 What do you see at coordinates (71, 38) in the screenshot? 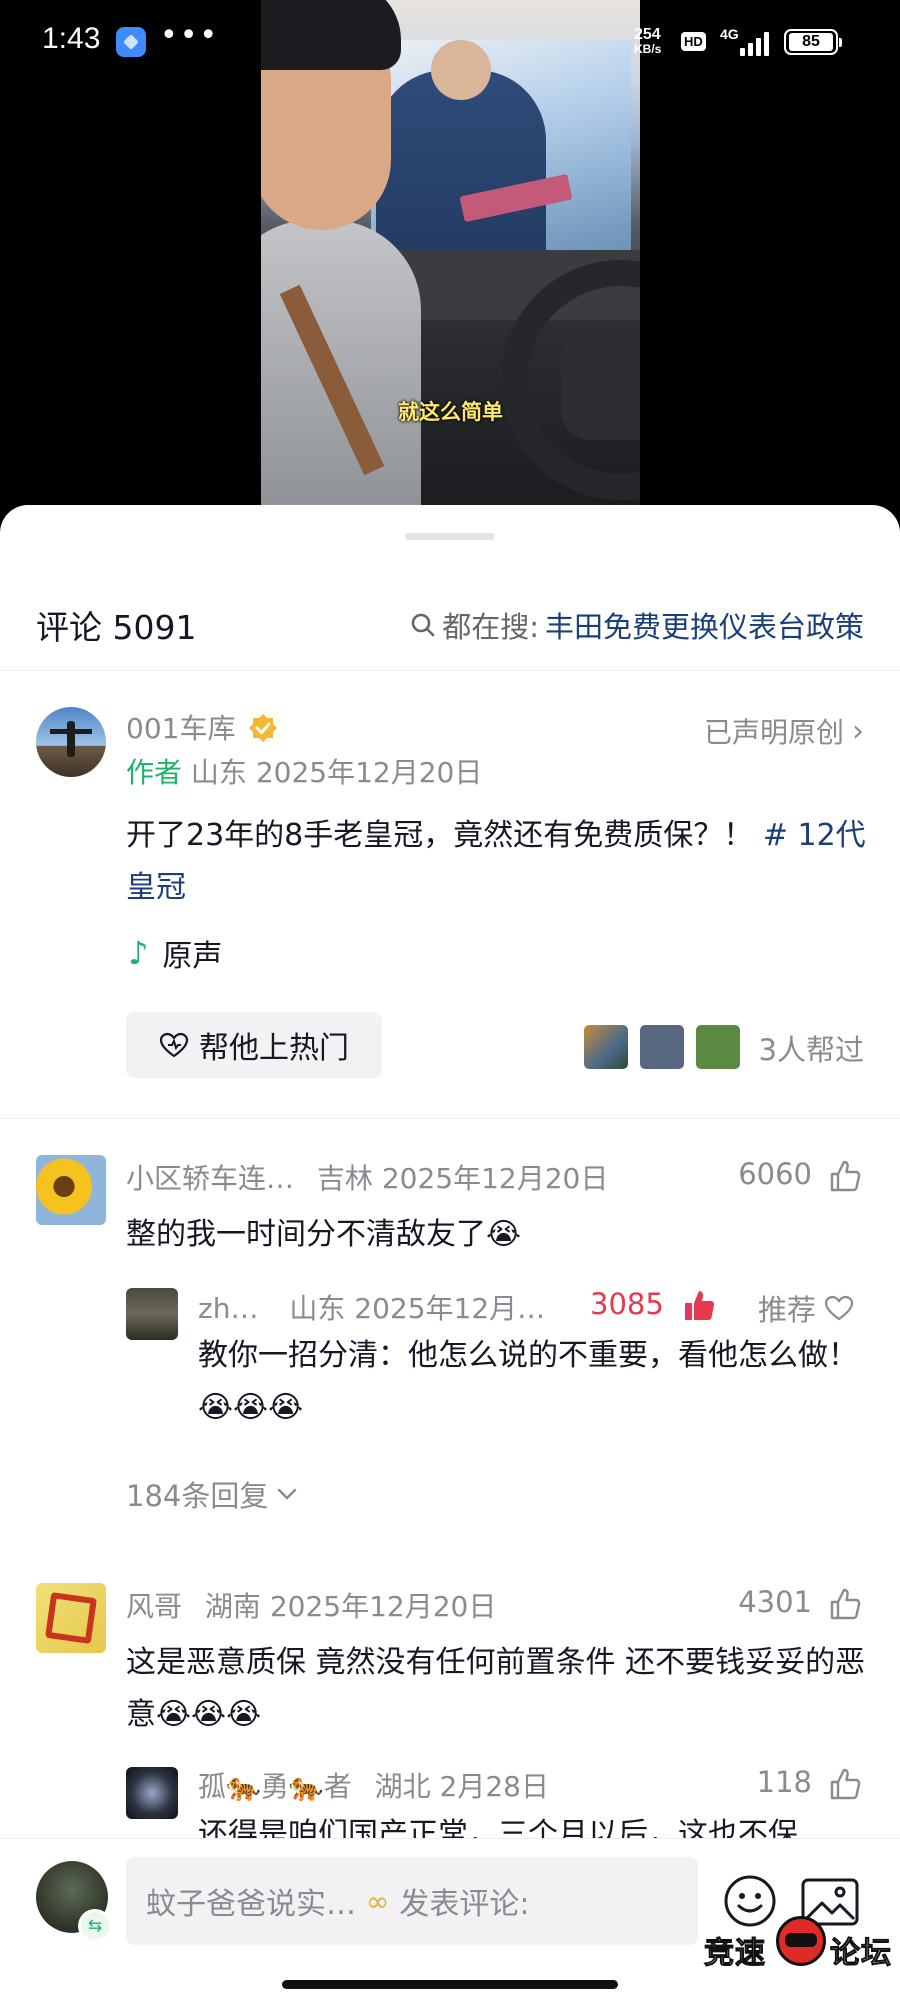
I see `status-time: 1:43` at bounding box center [71, 38].